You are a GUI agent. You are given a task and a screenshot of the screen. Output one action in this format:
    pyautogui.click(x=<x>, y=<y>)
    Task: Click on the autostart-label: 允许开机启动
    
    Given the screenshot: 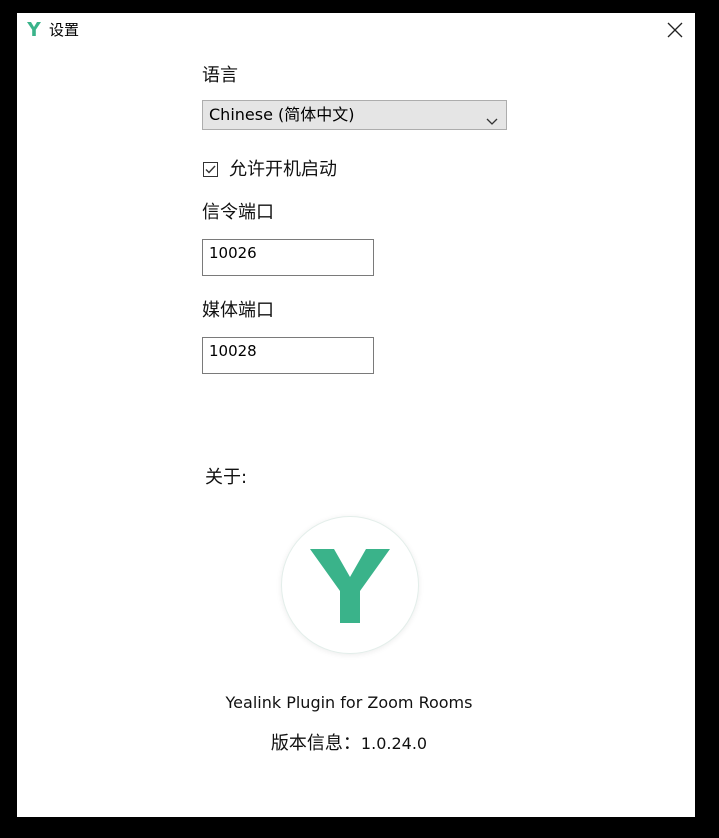 What is the action you would take?
    pyautogui.click(x=283, y=169)
    